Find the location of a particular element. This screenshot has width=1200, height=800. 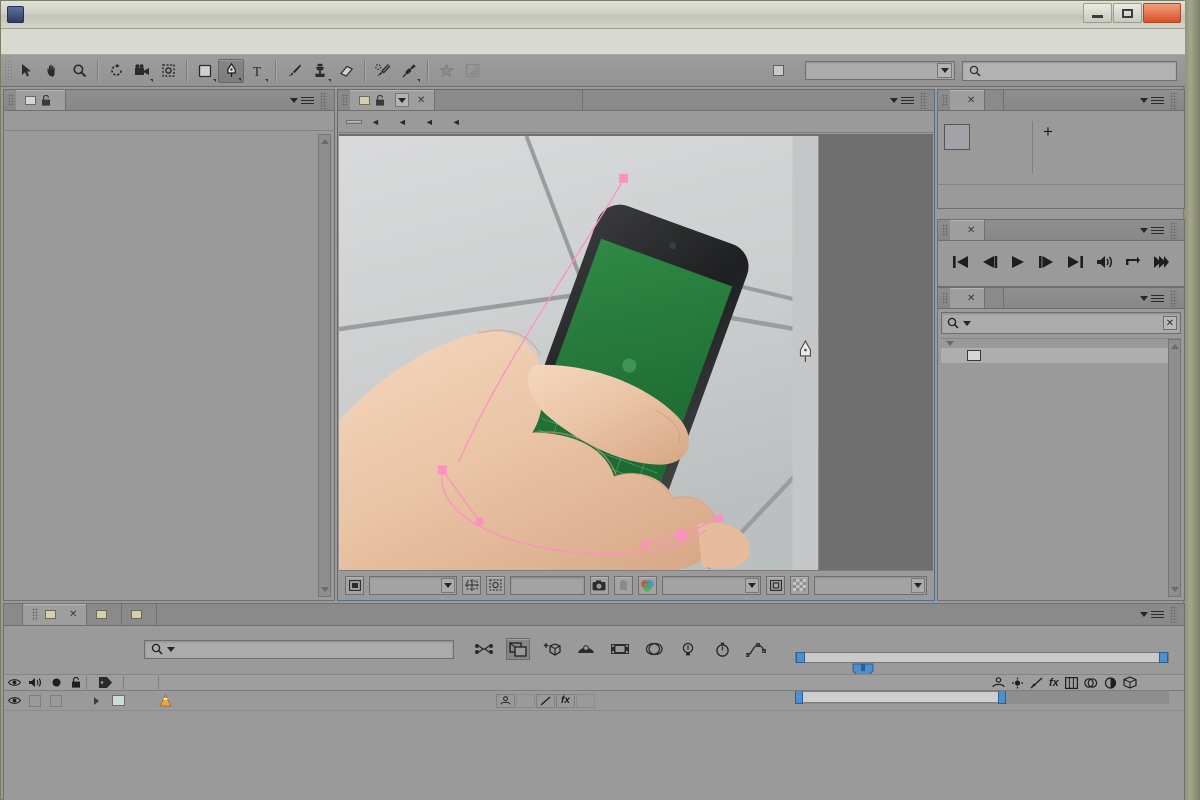

label-color-swatch is located at coordinates (118, 700).